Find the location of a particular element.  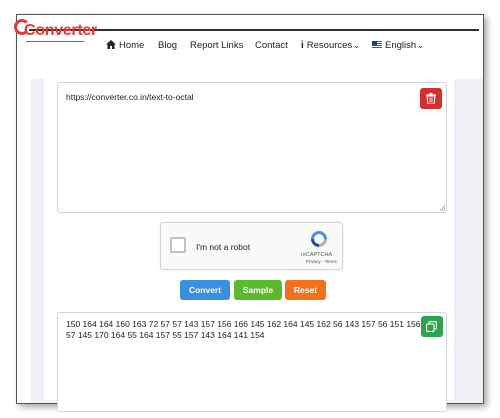

nav-language-dropdown: English⌄ is located at coordinates (398, 45).